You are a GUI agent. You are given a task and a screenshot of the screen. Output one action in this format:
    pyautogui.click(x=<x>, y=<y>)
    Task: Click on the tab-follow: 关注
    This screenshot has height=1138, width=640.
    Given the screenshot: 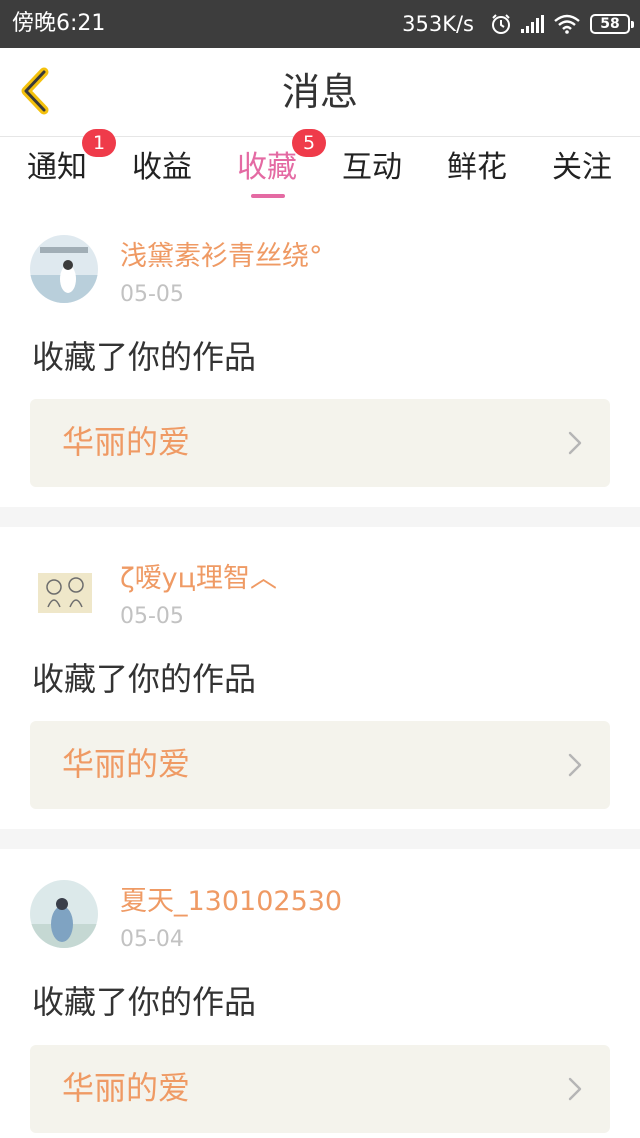 What is the action you would take?
    pyautogui.click(x=582, y=168)
    